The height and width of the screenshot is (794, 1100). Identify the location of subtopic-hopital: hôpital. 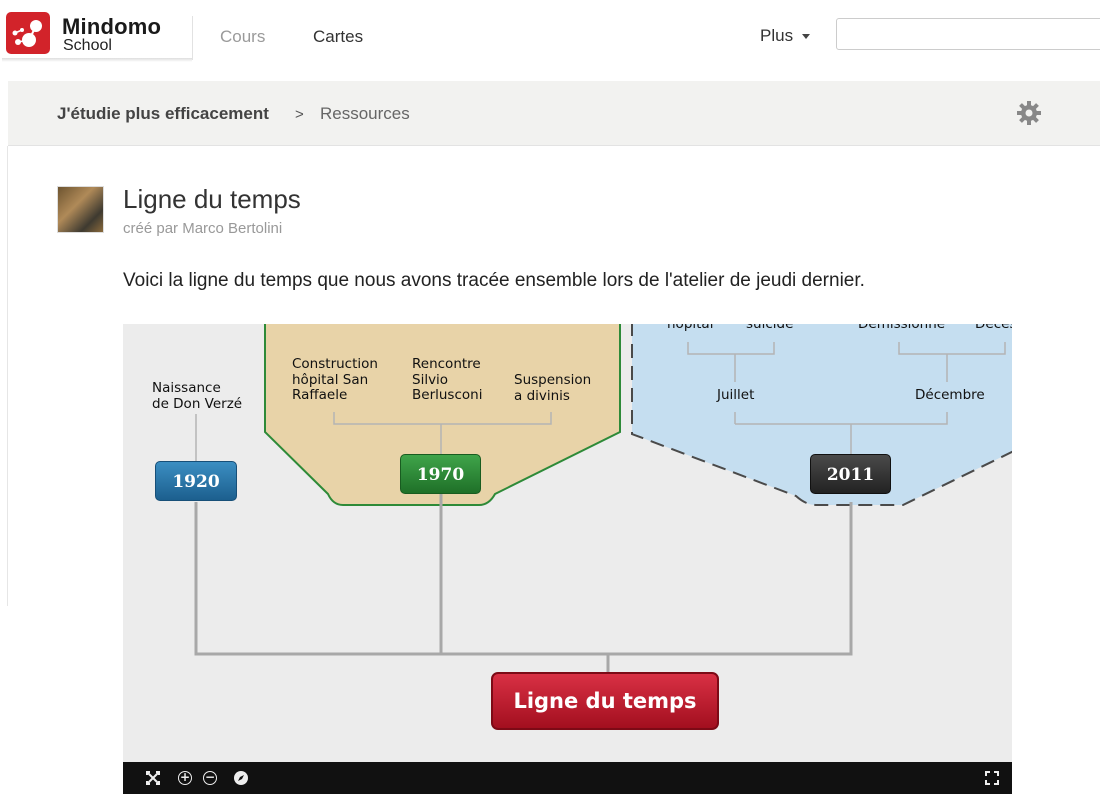
(690, 328).